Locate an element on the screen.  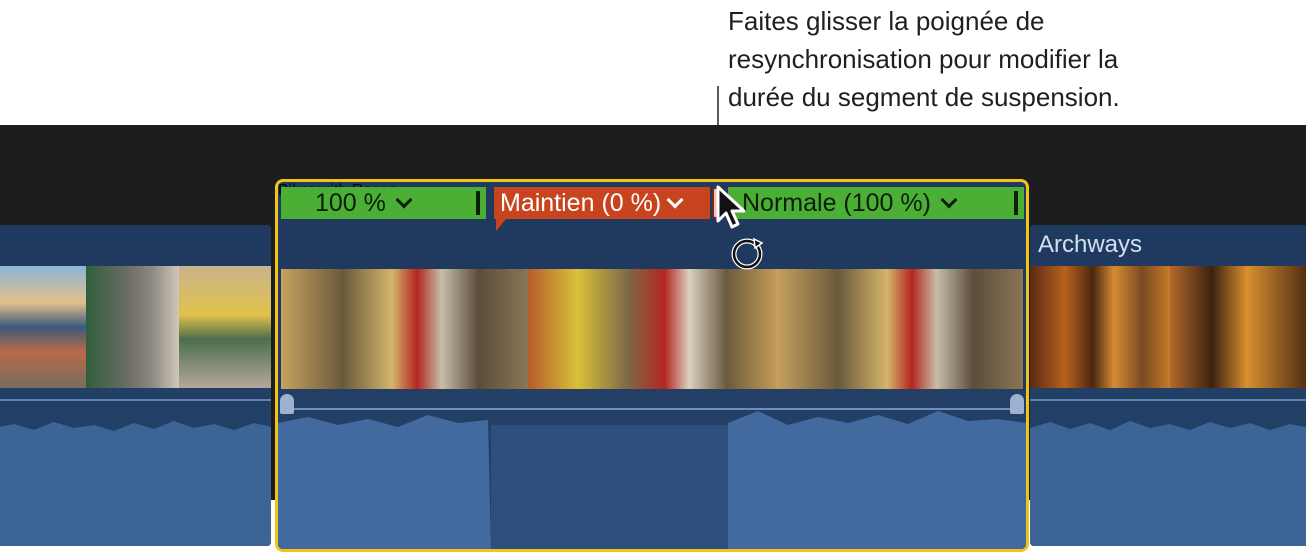
retime-cursor-icon is located at coordinates (748, 255).